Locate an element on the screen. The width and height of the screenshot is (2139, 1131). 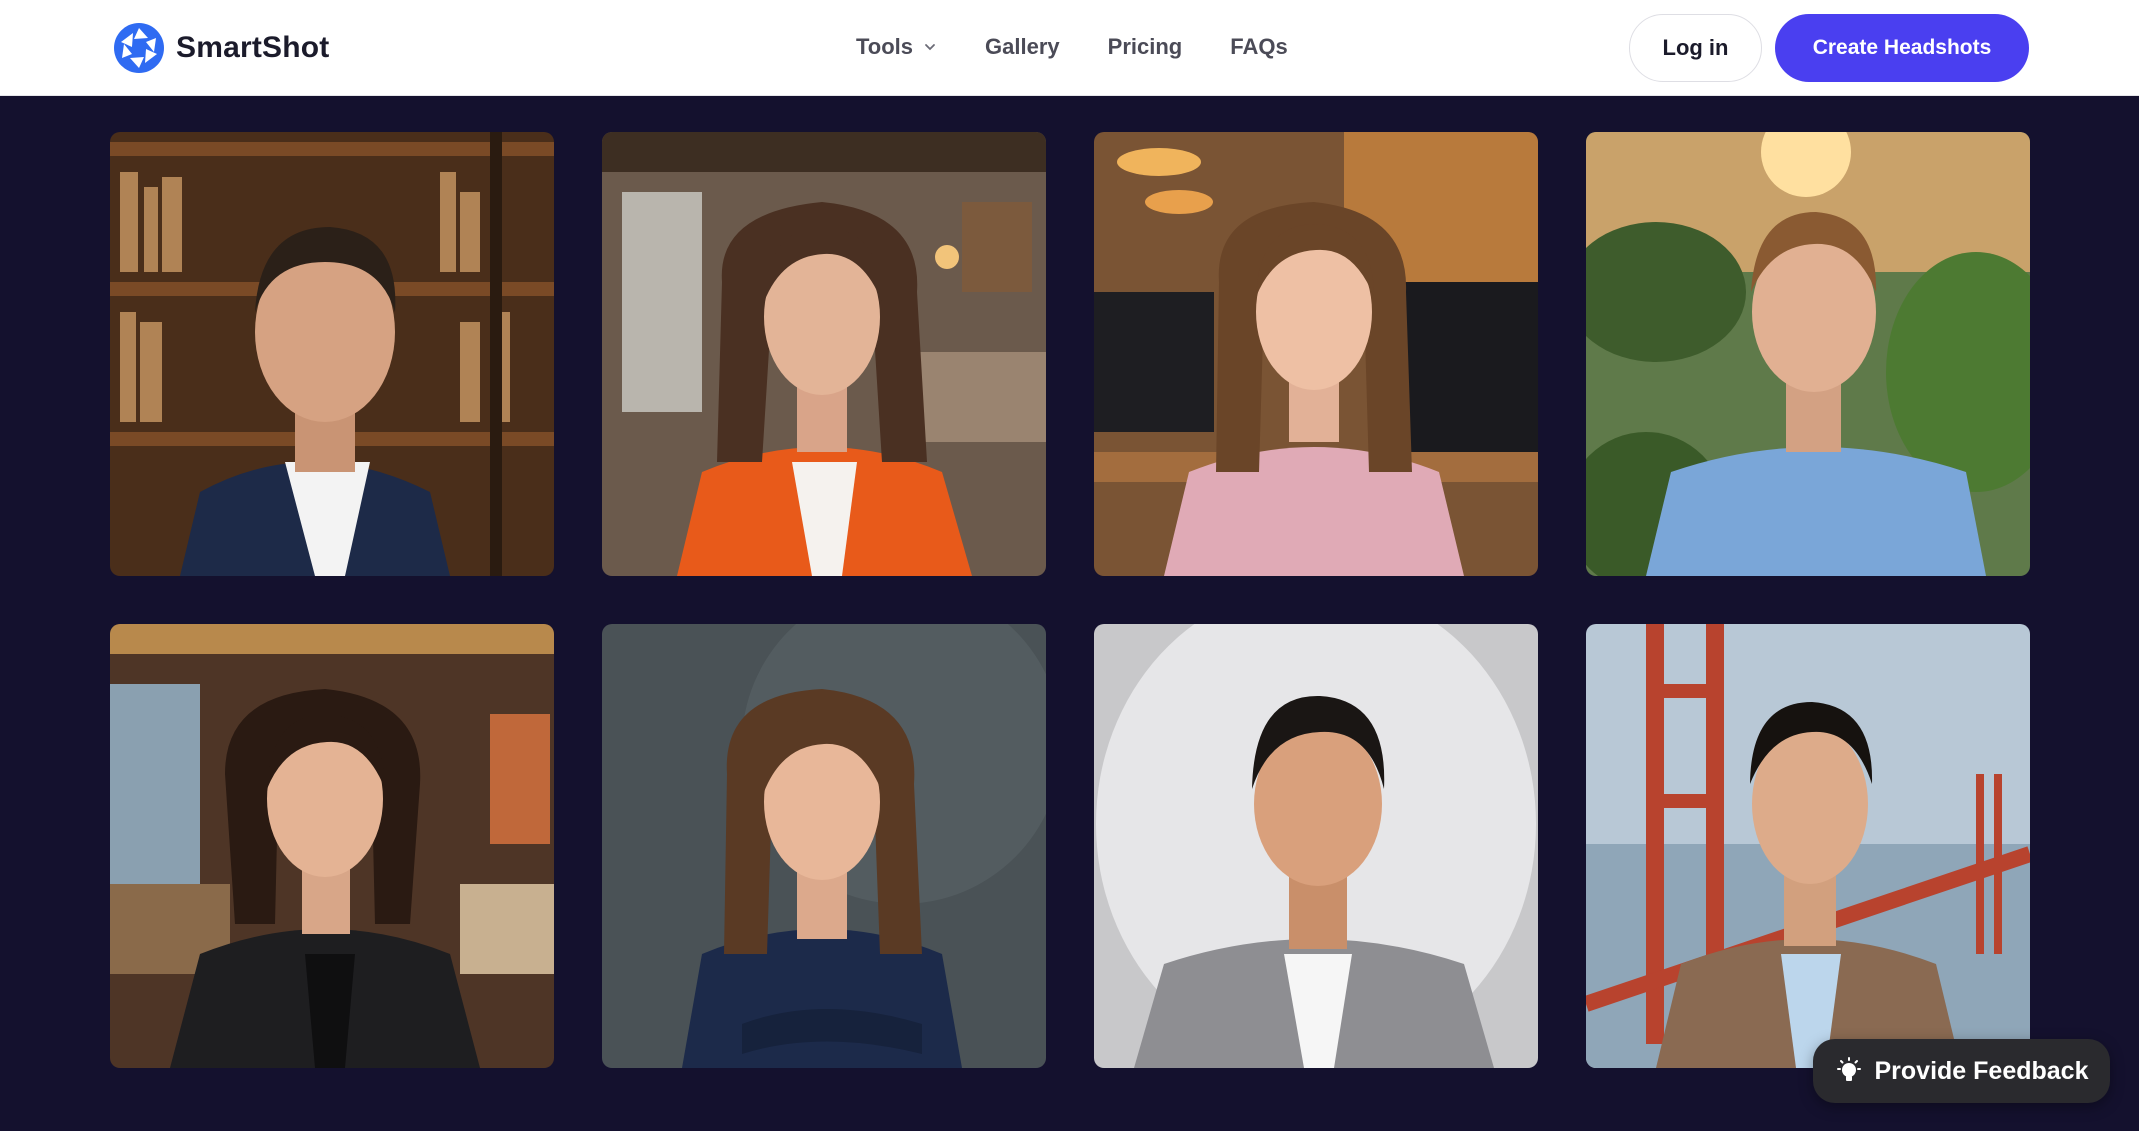
headshot-woman-pink-blouse-image is located at coordinates (1316, 354).